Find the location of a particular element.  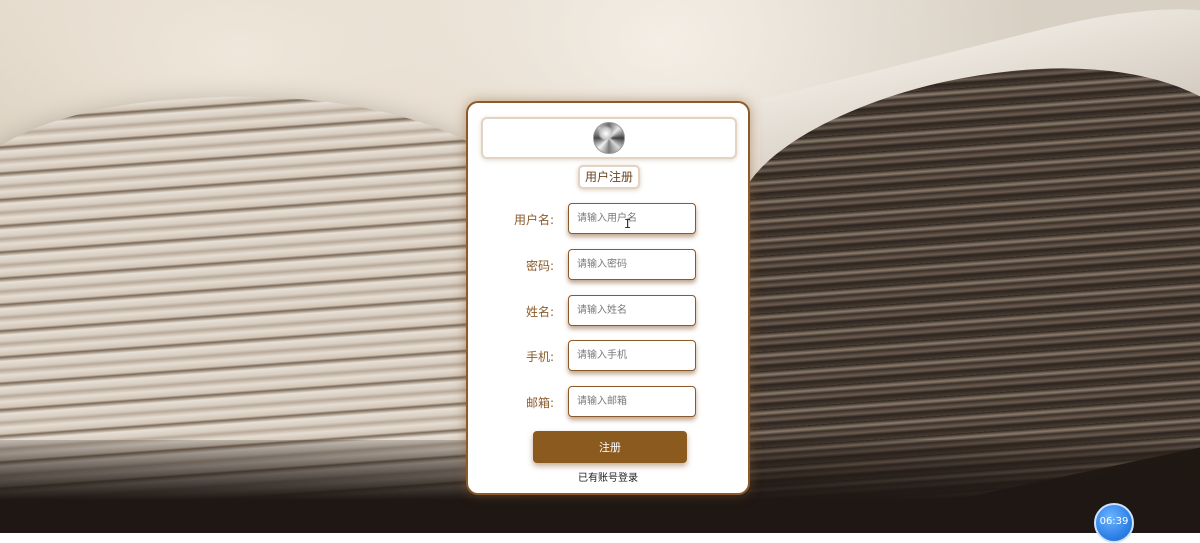

login-link: 已有账号登录 is located at coordinates (608, 476).